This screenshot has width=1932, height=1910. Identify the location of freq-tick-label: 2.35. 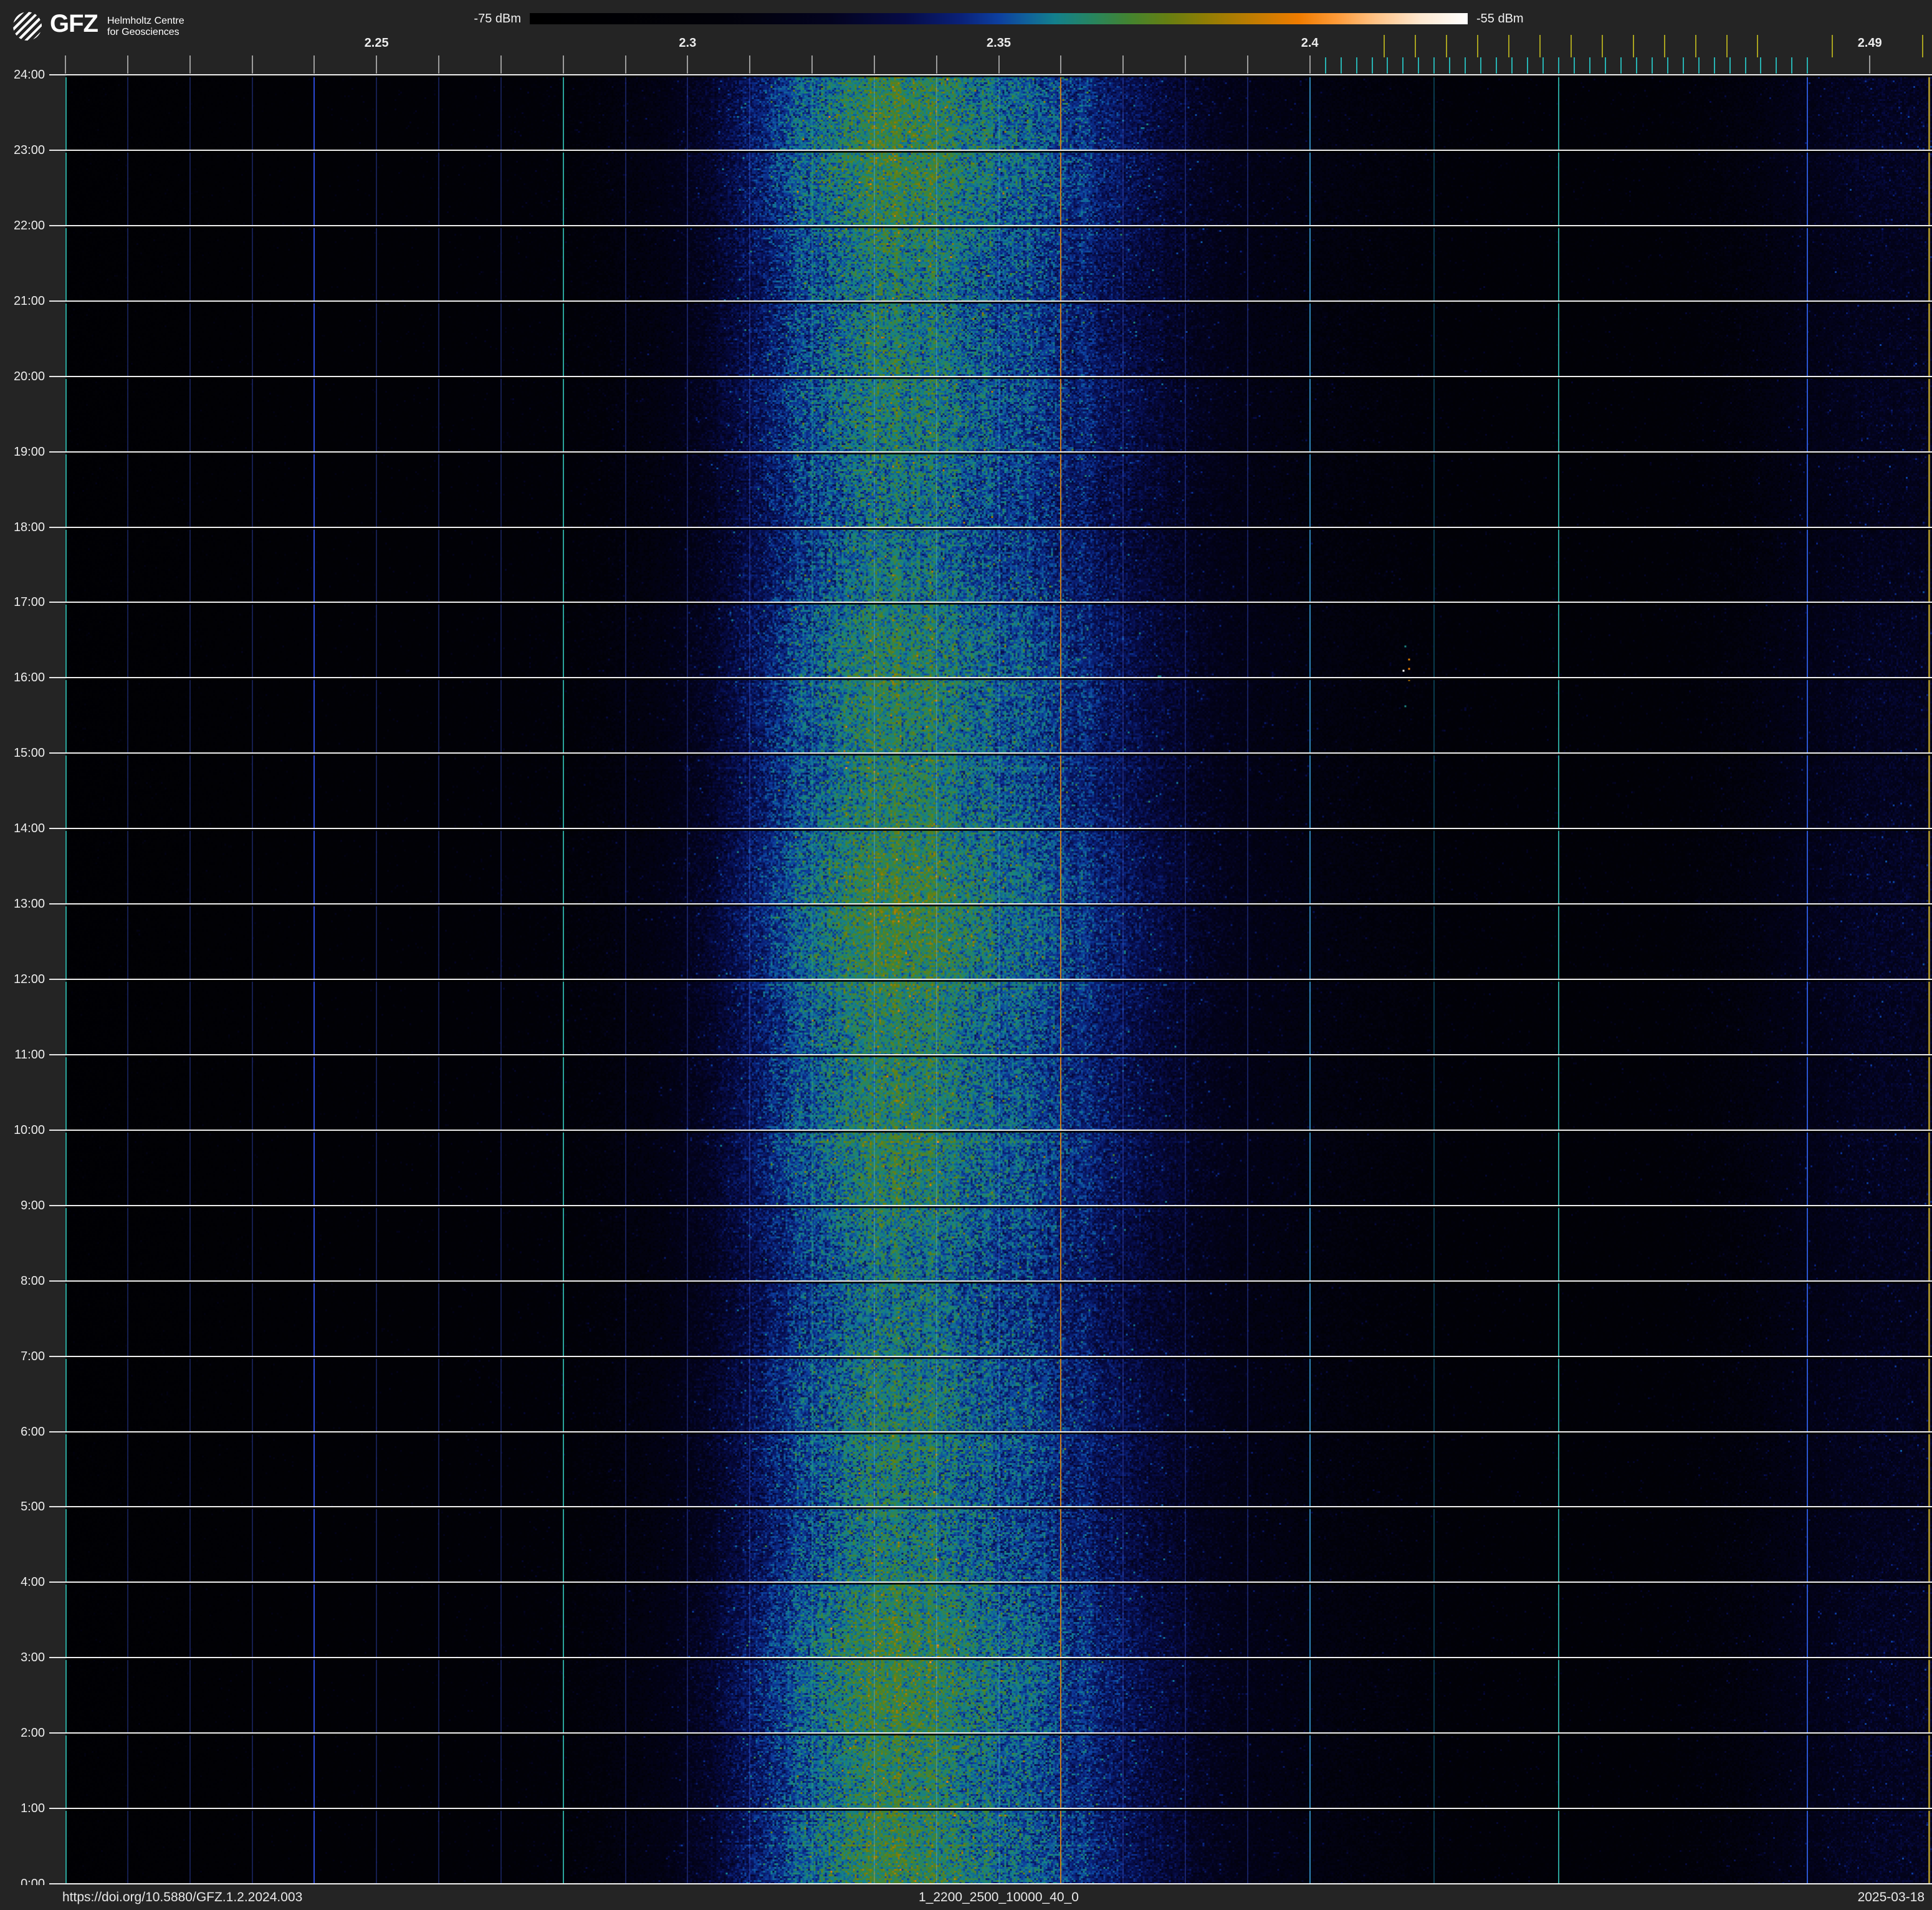
(999, 43).